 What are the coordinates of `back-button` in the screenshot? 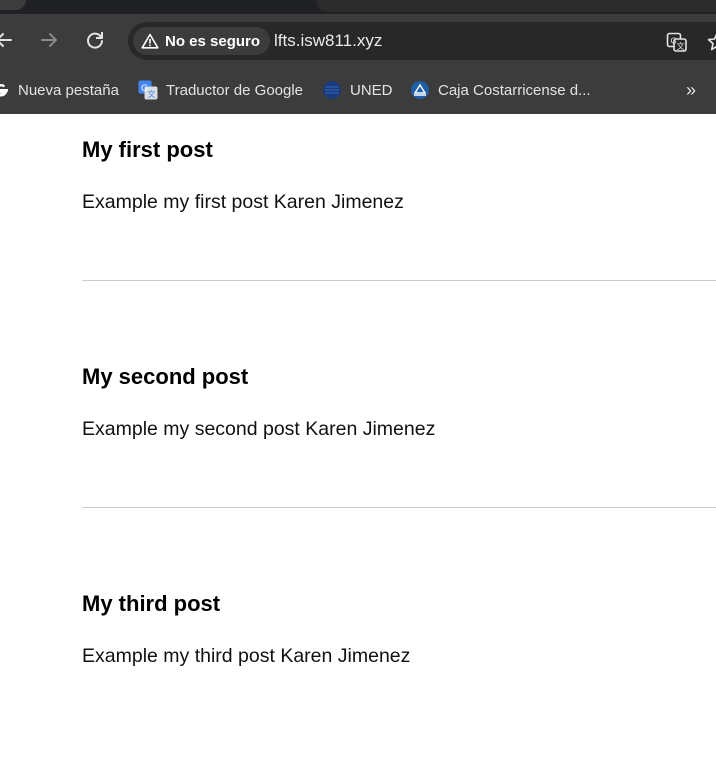 It's located at (8, 40).